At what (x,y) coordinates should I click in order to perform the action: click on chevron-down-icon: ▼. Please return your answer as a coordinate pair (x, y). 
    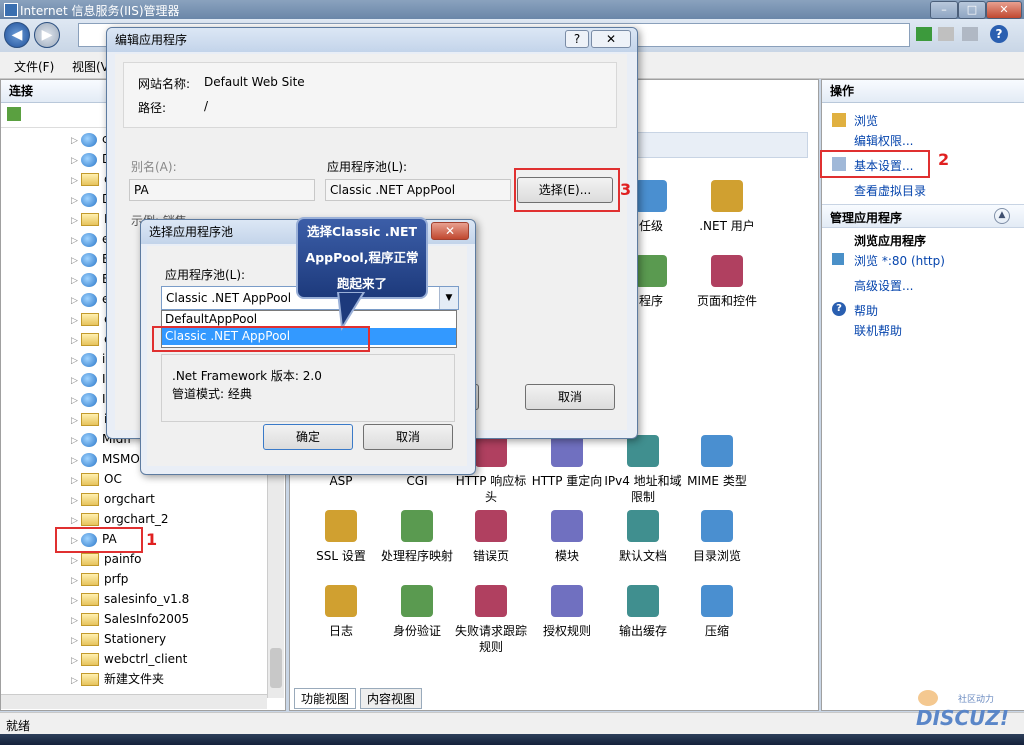
    Looking at the image, I should click on (448, 298).